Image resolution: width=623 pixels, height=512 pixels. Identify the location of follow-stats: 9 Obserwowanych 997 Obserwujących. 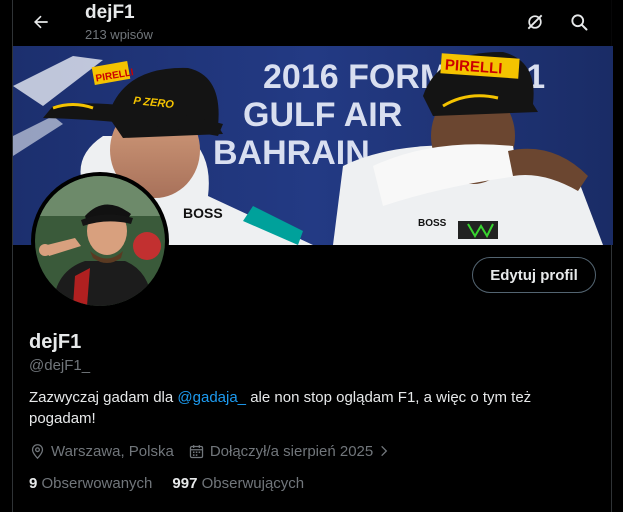
(176, 483).